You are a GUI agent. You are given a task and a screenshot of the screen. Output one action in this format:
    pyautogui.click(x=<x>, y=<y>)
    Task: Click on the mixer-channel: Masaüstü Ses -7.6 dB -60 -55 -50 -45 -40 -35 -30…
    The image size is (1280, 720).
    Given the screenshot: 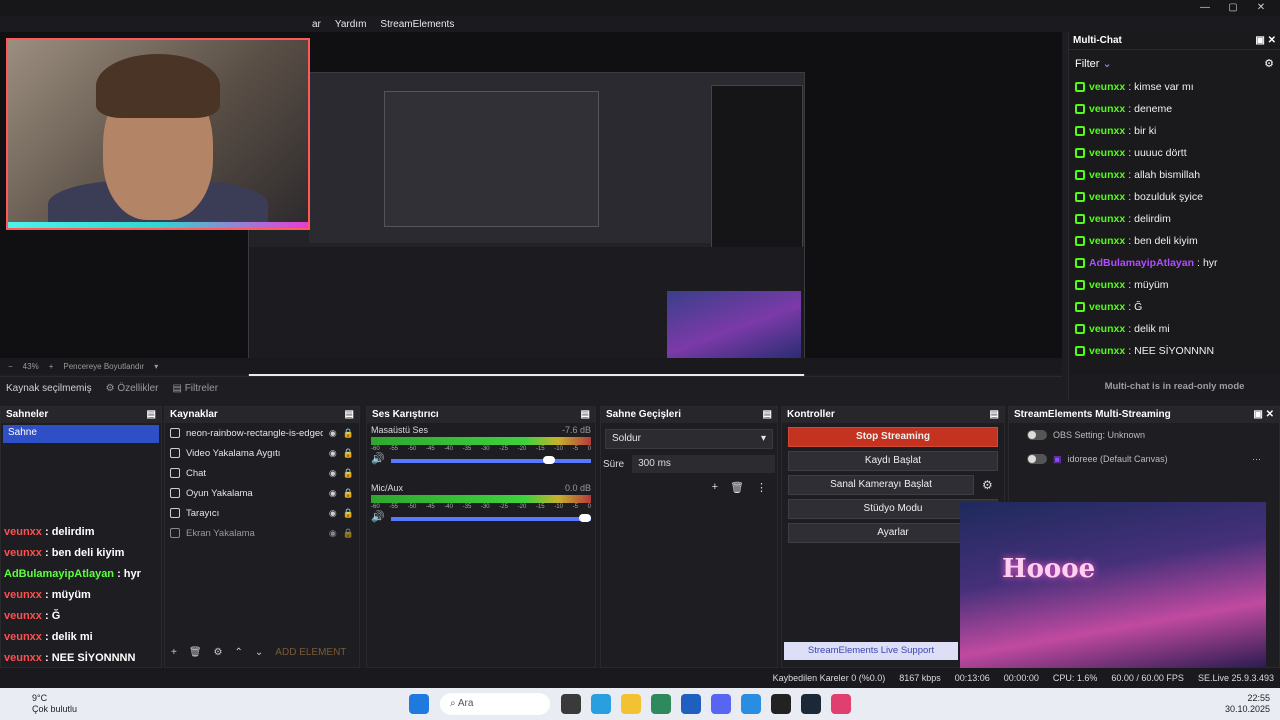 What is the action you would take?
    pyautogui.click(x=481, y=445)
    